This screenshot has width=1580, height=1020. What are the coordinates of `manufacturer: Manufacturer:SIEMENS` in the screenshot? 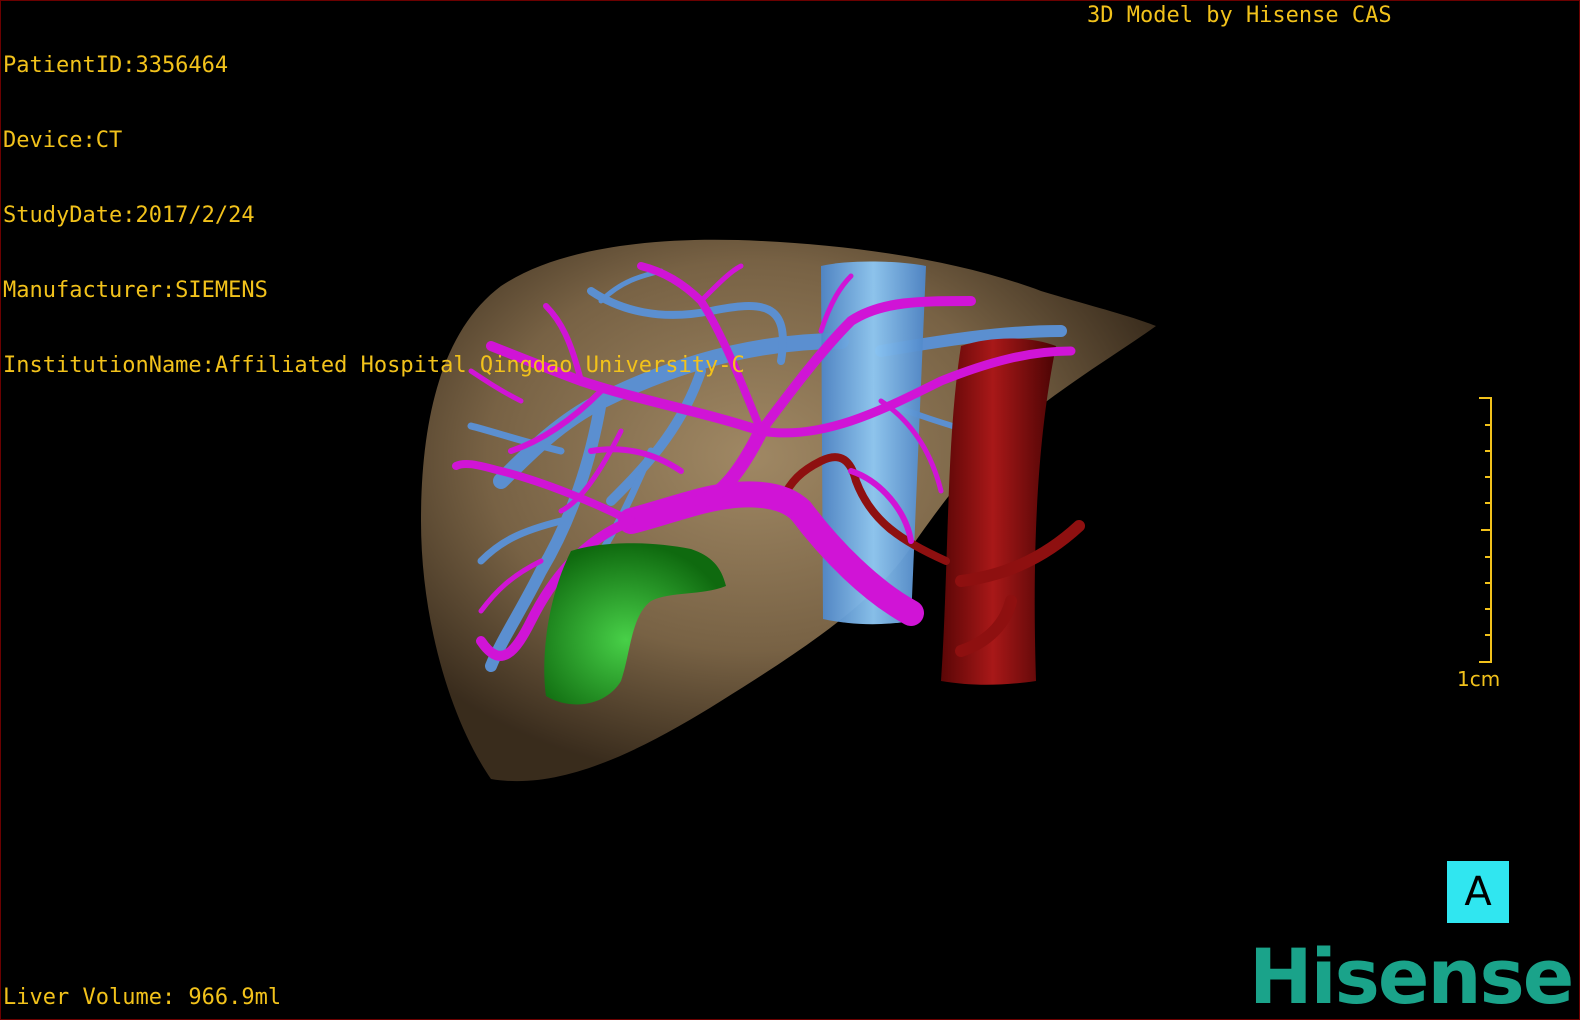 It's located at (135, 290).